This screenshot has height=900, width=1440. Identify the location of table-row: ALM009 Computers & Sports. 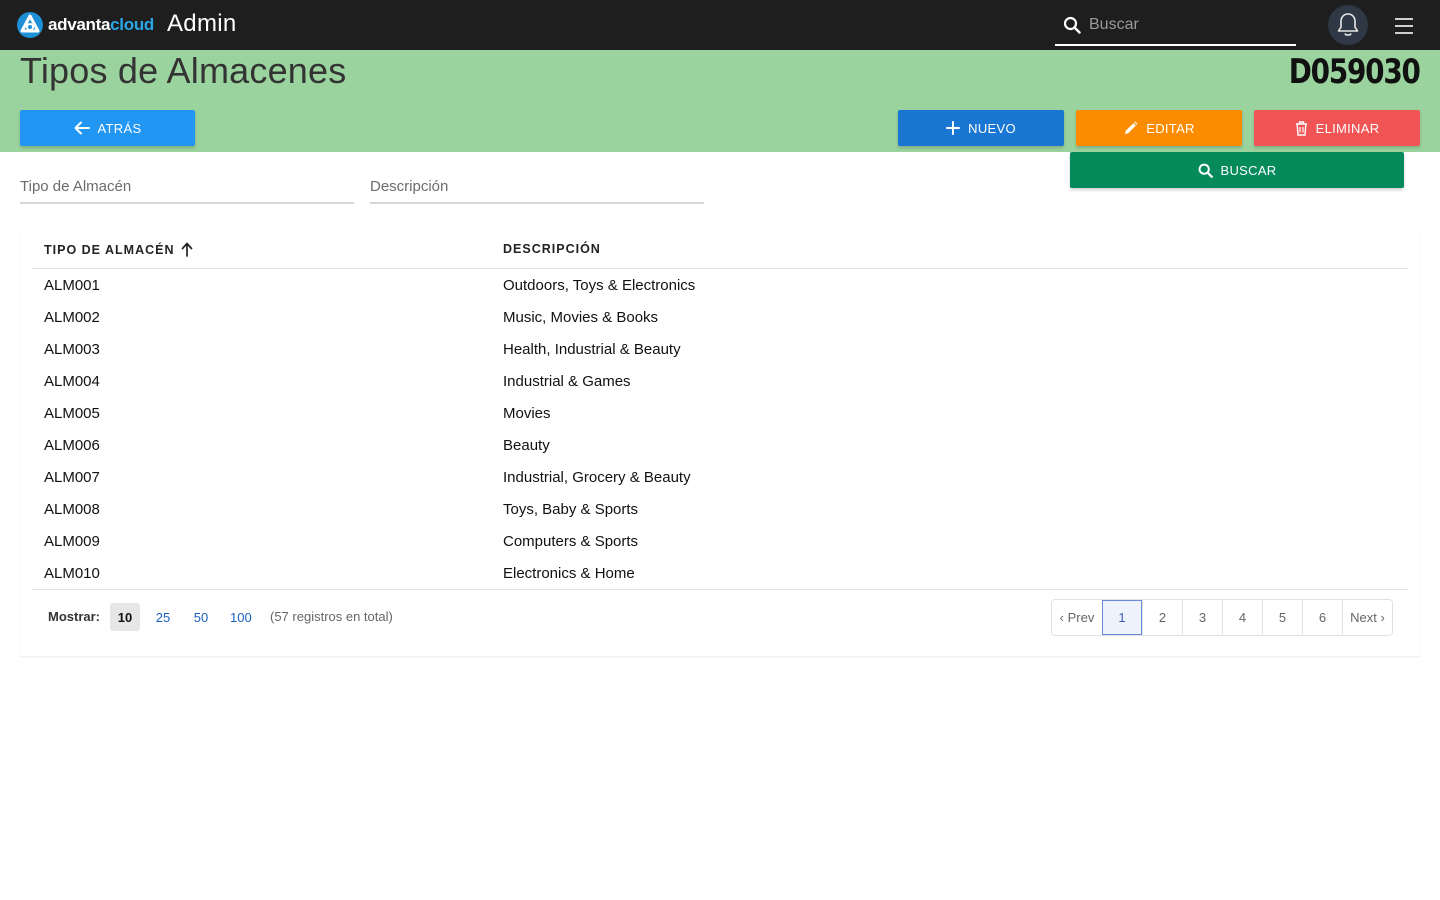
(720, 541).